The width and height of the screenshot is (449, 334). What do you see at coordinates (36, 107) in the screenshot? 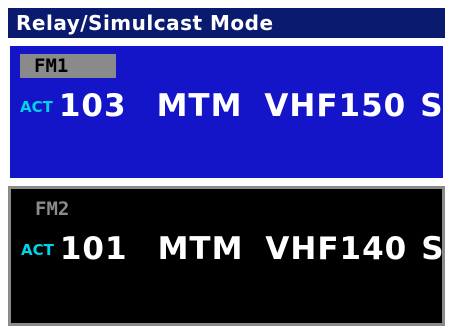
I see `fm1-act-label: ACT` at bounding box center [36, 107].